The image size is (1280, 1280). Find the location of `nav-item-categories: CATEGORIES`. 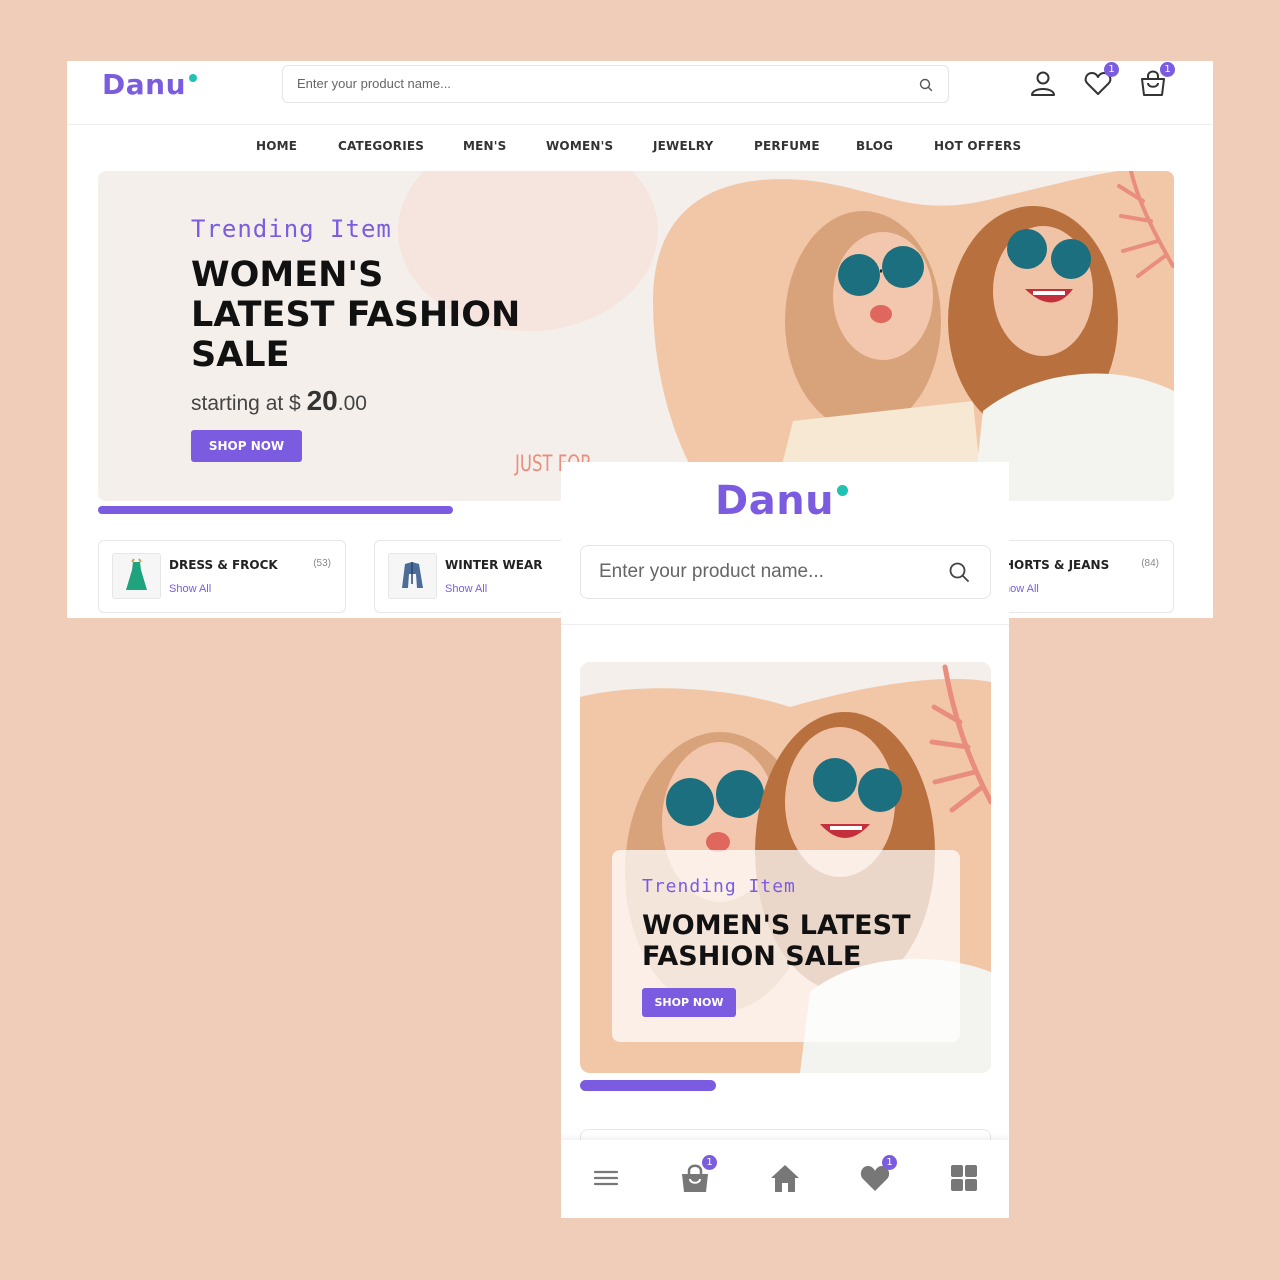

nav-item-categories: CATEGORIES is located at coordinates (381, 146).